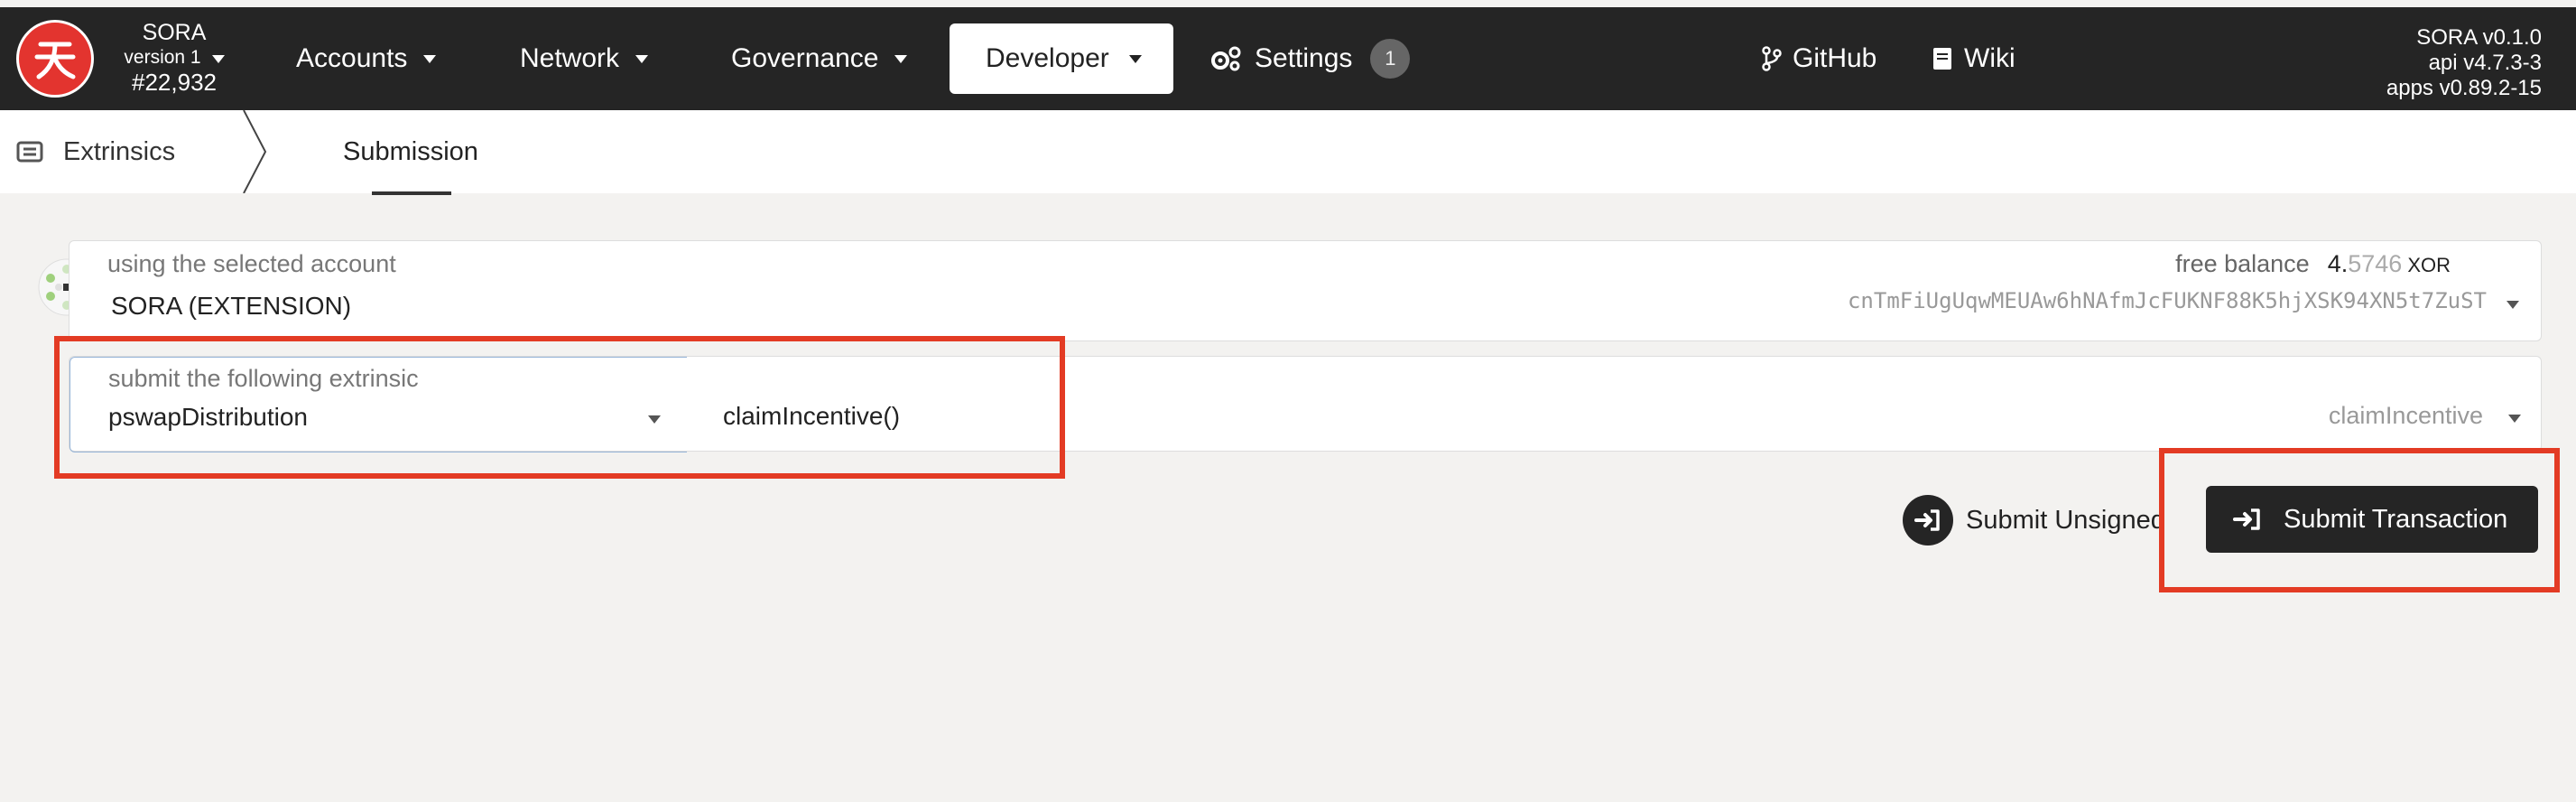 Image resolution: width=2576 pixels, height=802 pixels. I want to click on nav-github: GitHub, so click(1819, 59).